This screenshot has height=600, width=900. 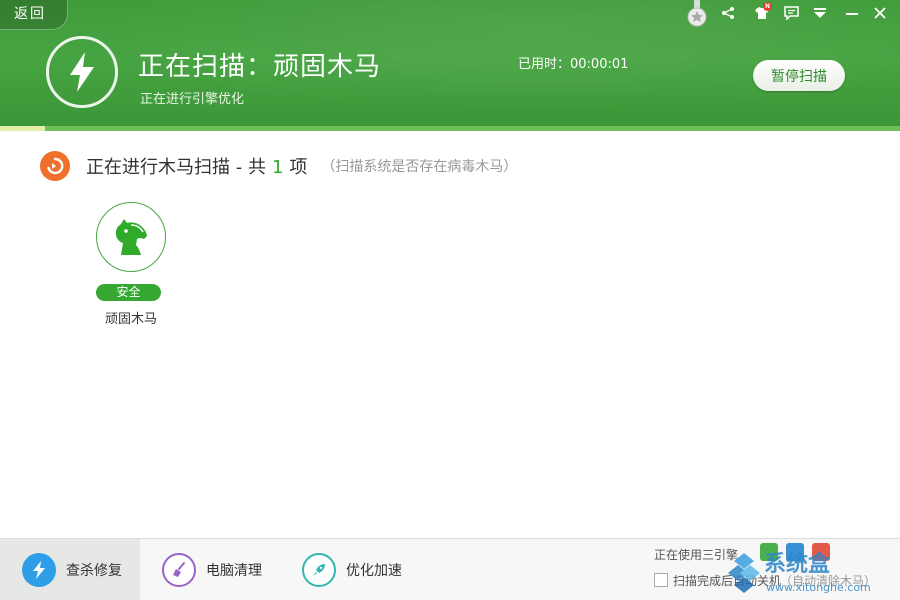 I want to click on minimize-icon, so click(x=852, y=13).